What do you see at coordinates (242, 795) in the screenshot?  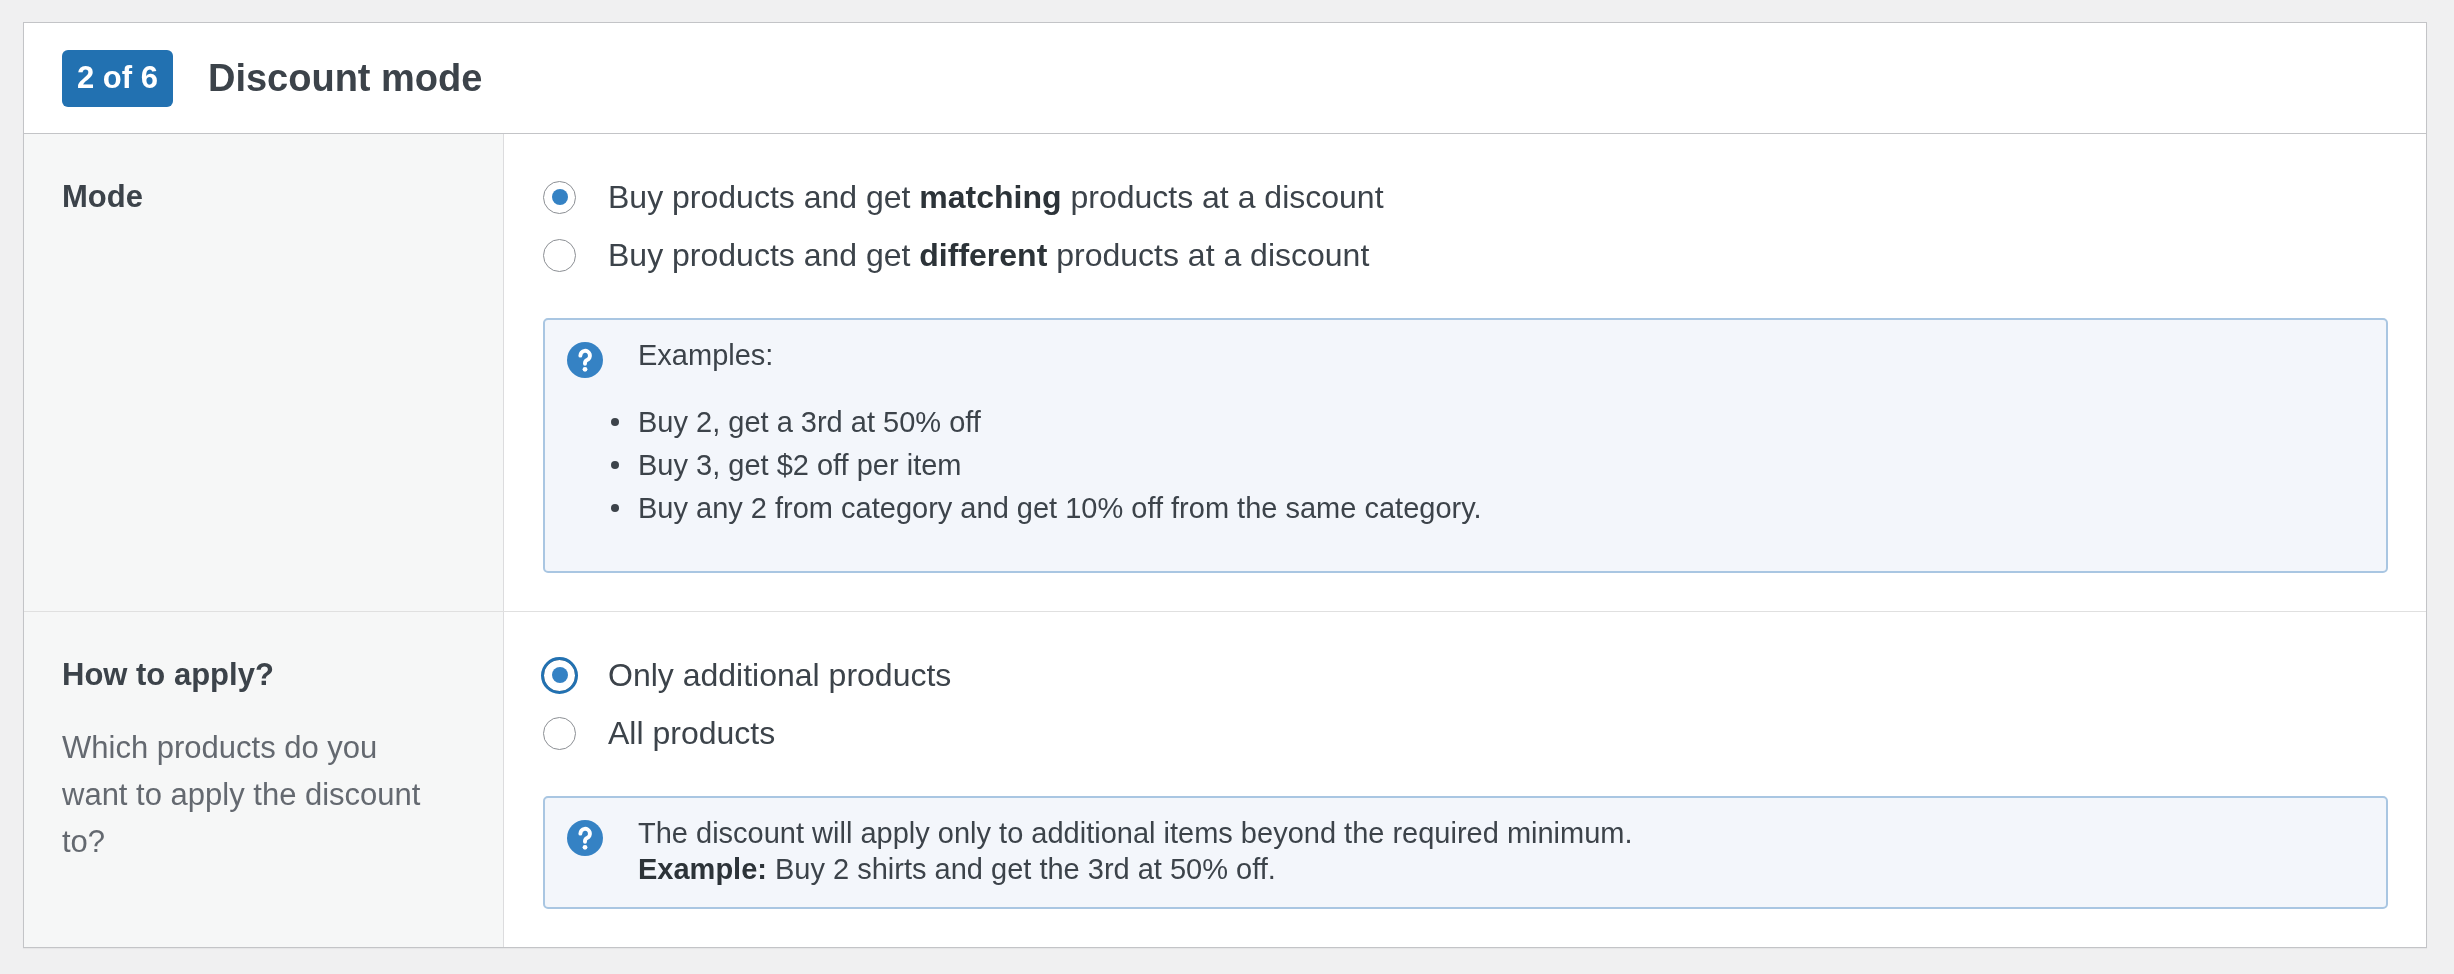 I see `field-description: Which products do you want to apply the discount to?` at bounding box center [242, 795].